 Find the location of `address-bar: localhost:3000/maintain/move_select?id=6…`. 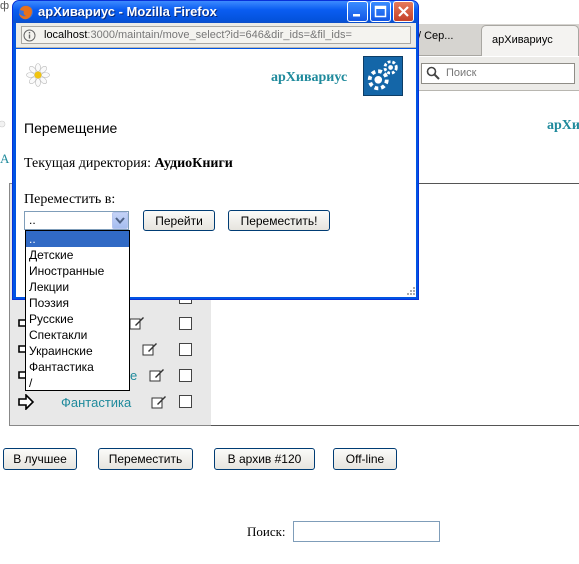

address-bar: localhost:3000/maintain/move_select?id=6… is located at coordinates (216, 35).